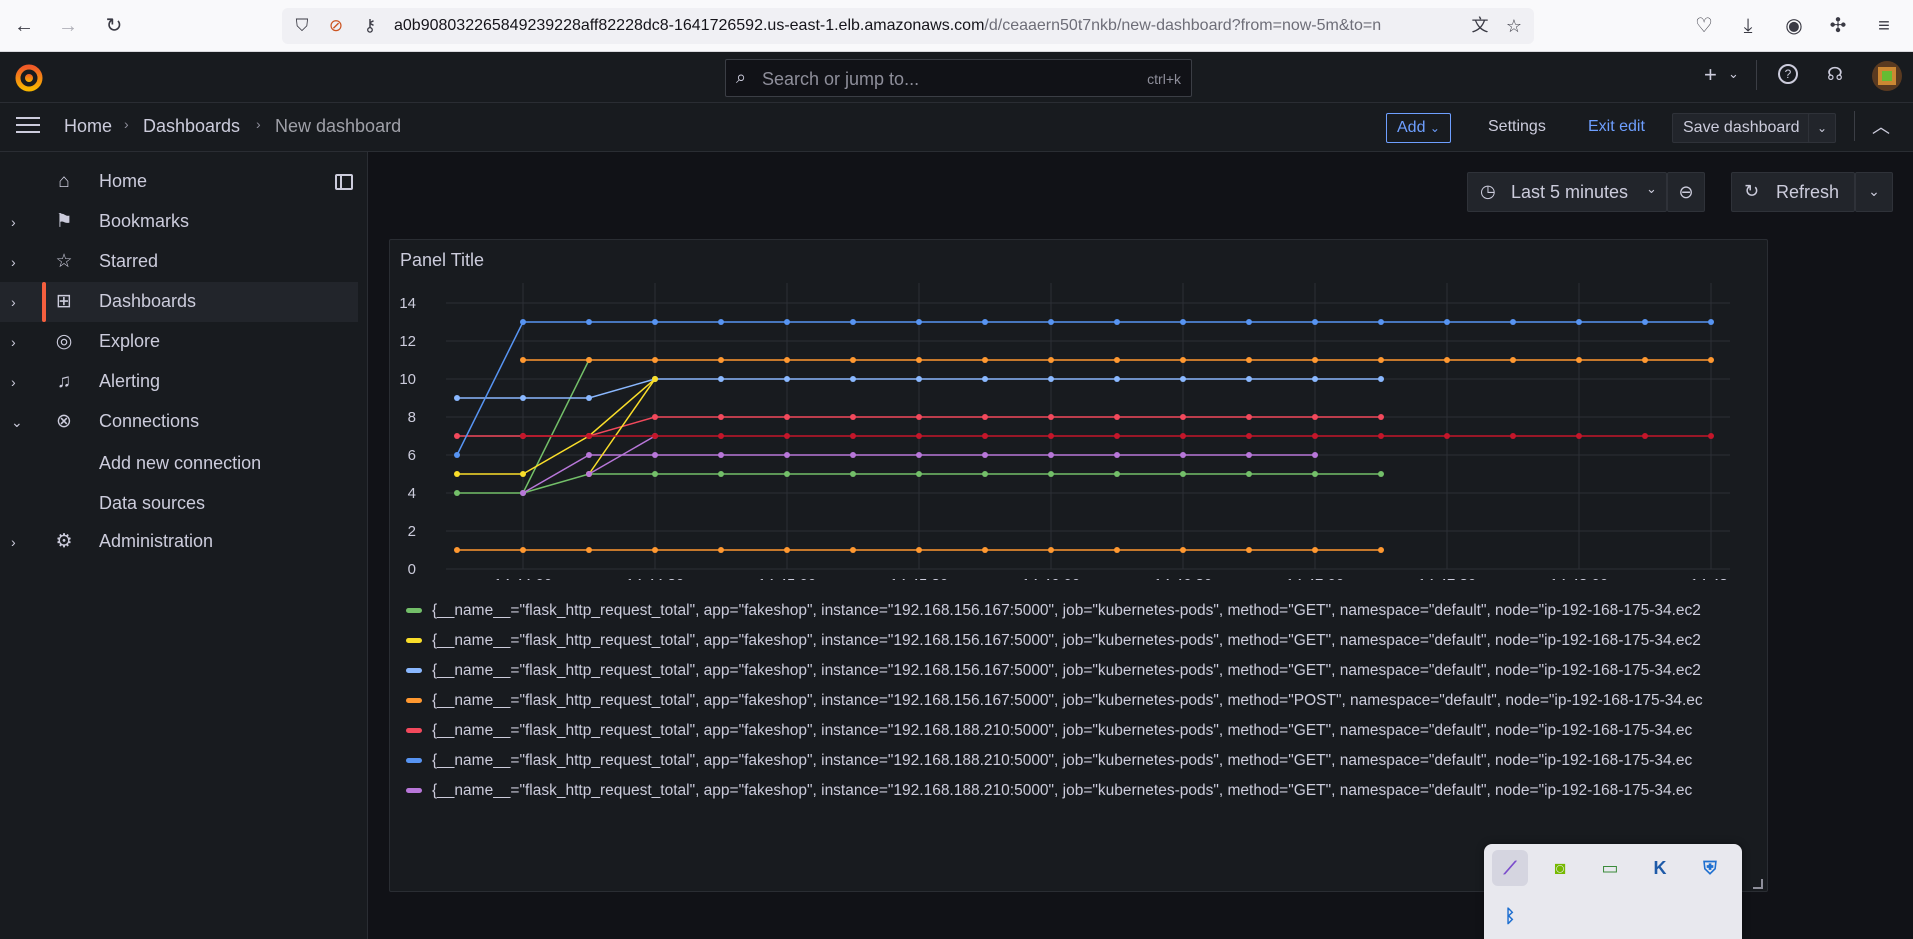  What do you see at coordinates (1616, 128) in the screenshot?
I see `exit-edit-button: Exit edit` at bounding box center [1616, 128].